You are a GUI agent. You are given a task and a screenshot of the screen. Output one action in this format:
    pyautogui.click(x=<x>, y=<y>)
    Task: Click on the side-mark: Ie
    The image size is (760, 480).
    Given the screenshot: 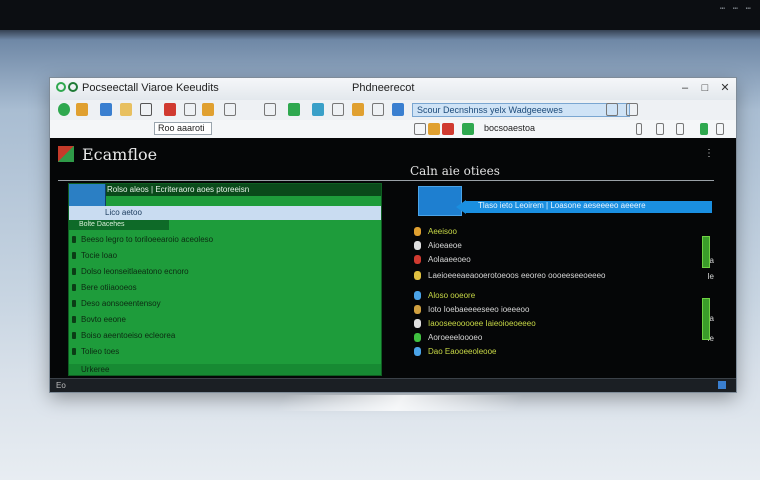 What is the action you would take?
    pyautogui.click(x=710, y=276)
    